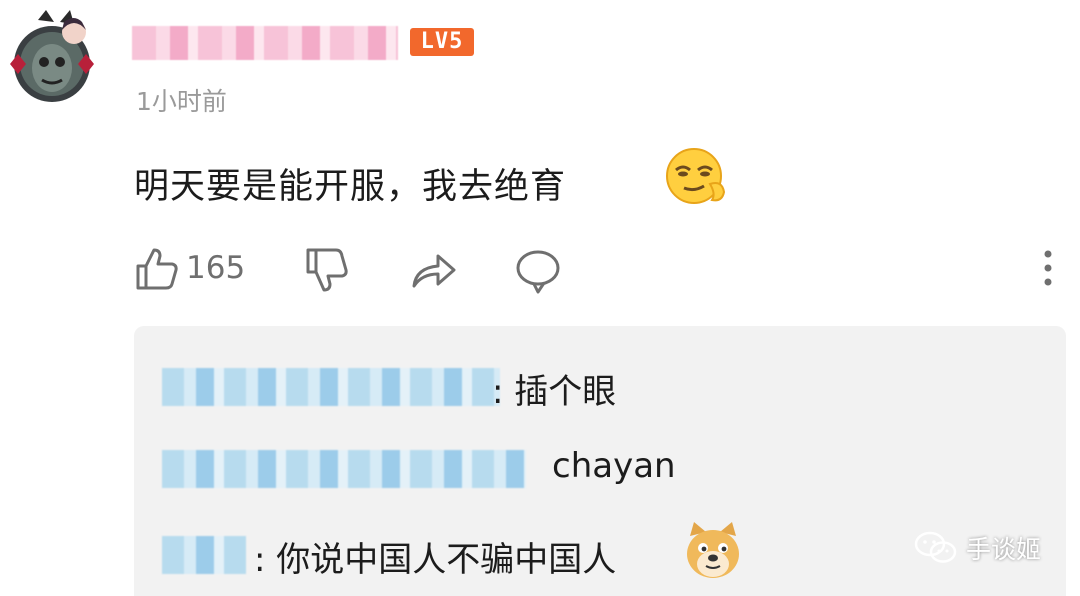  I want to click on thumbs-down-icon, so click(327, 274).